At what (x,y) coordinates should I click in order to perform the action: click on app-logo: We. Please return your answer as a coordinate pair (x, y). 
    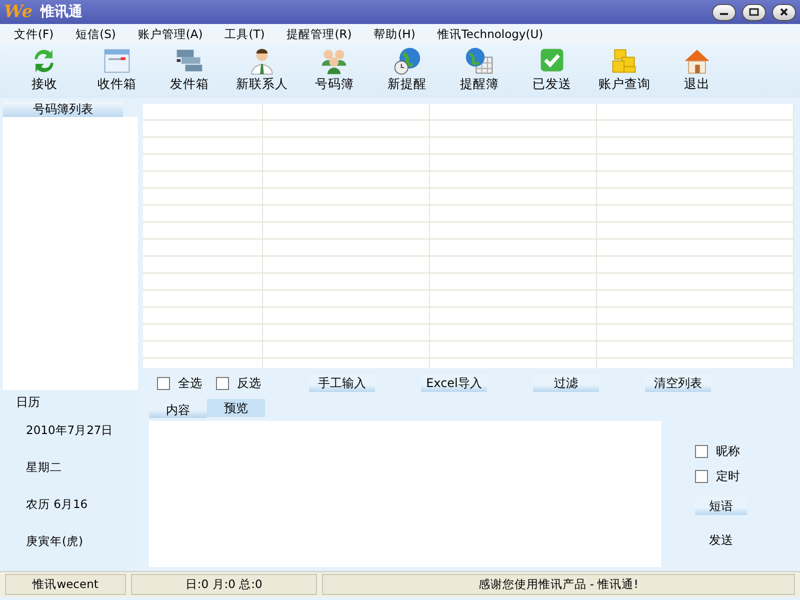
    Looking at the image, I should click on (18, 12).